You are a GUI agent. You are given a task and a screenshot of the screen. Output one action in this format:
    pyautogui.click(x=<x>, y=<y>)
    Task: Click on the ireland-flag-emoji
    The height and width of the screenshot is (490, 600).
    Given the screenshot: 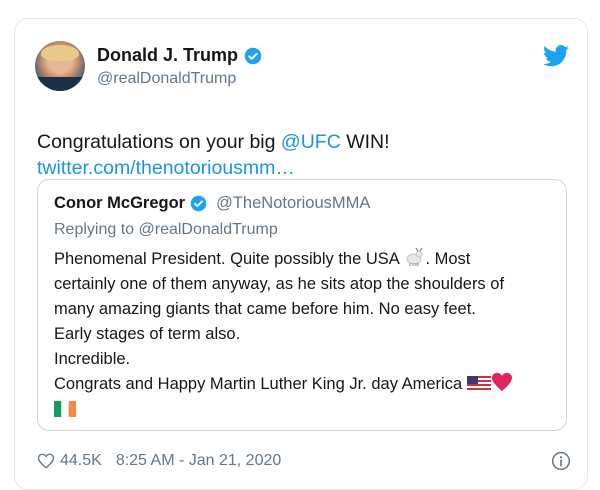 What is the action you would take?
    pyautogui.click(x=65, y=409)
    